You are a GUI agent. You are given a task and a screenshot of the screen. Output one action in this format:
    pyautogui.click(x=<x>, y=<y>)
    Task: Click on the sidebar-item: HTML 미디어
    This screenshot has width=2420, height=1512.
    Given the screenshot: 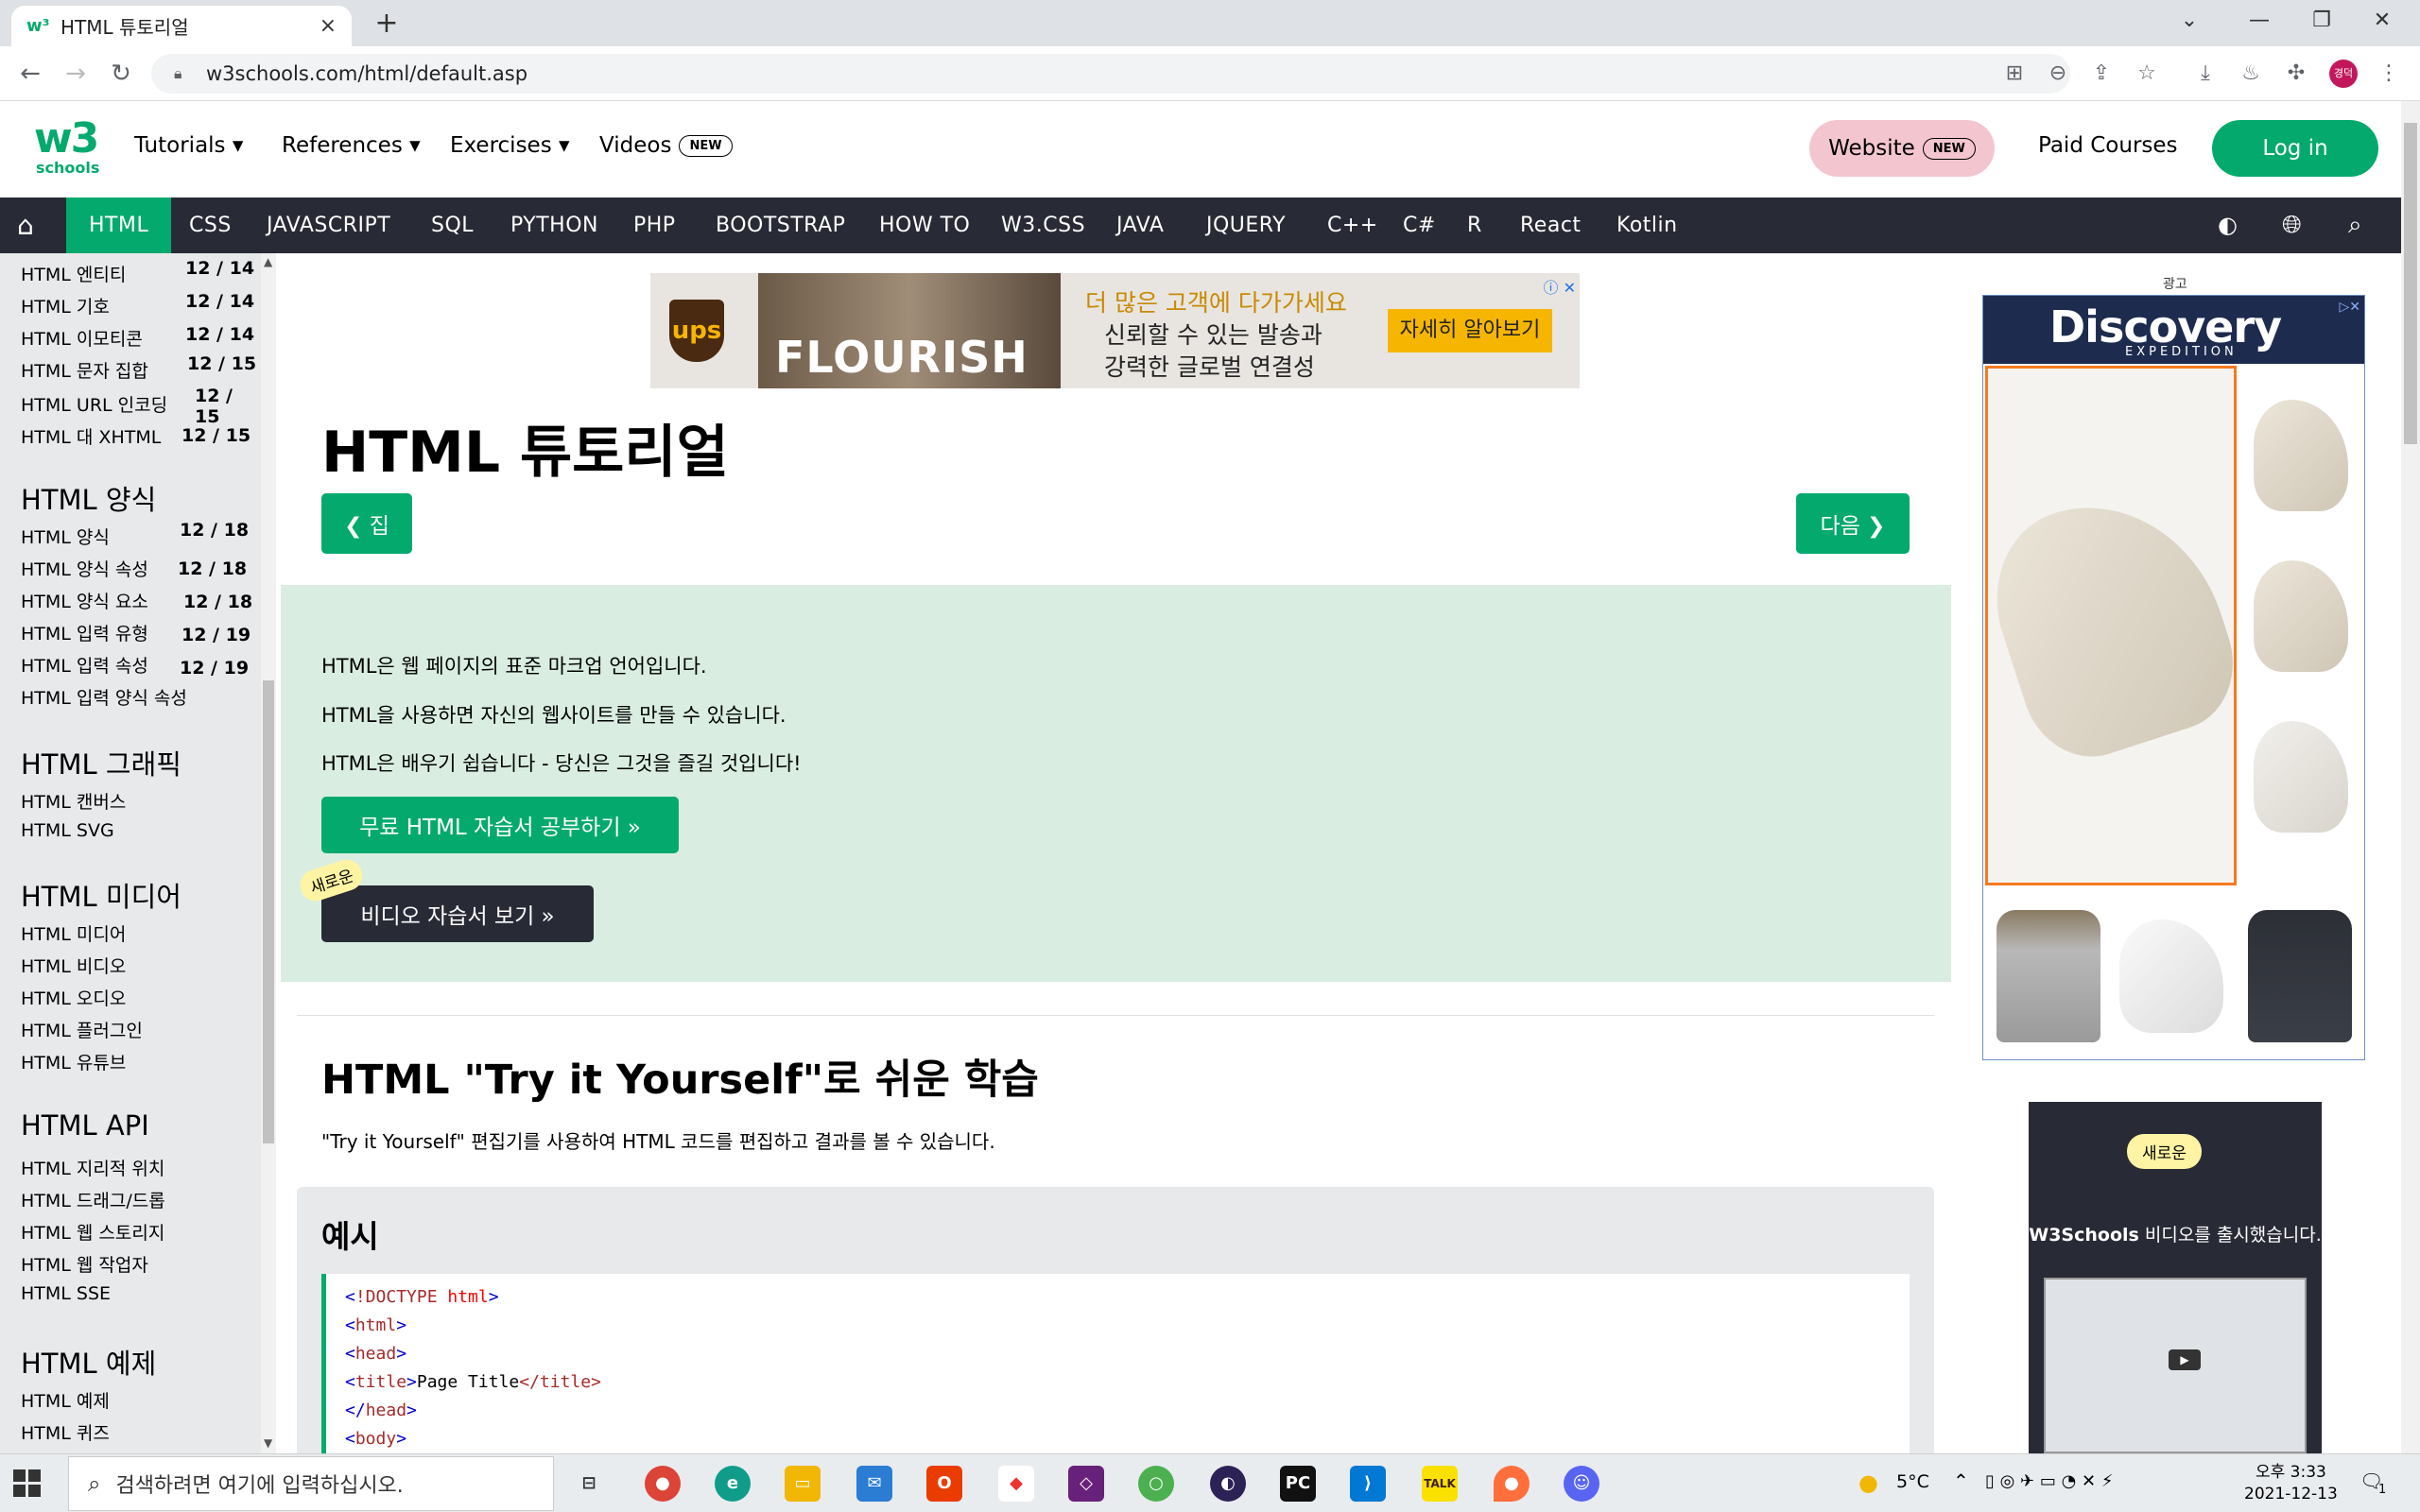 What is the action you would take?
    pyautogui.click(x=73, y=933)
    